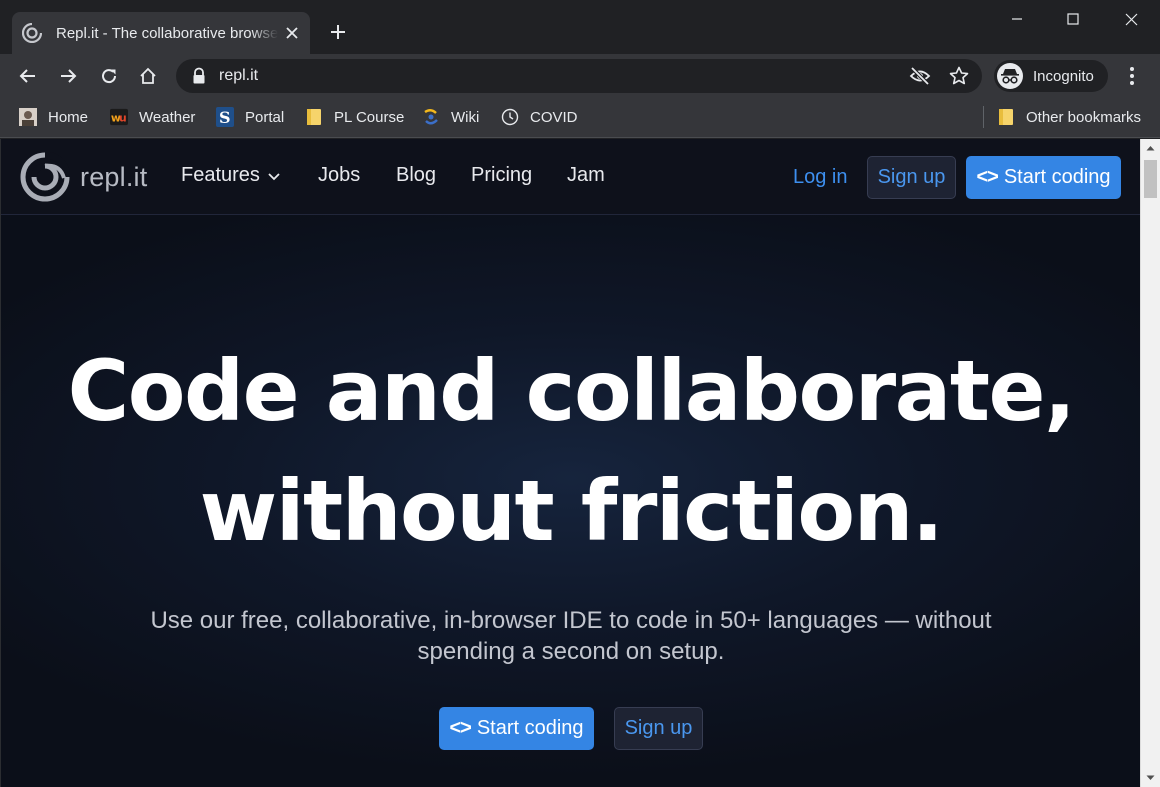 The width and height of the screenshot is (1160, 787). Describe the element at coordinates (450, 117) in the screenshot. I see `bookmark-wiki: Wiki` at that location.